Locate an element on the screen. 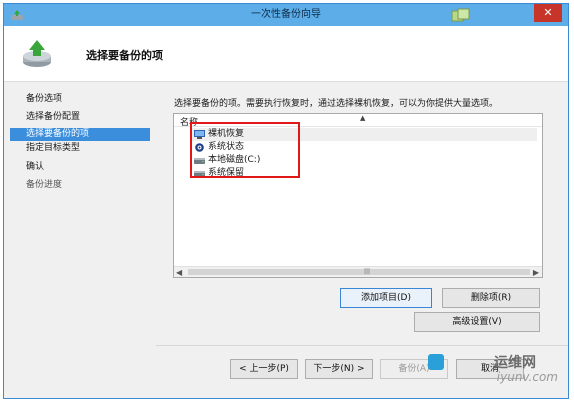  annotation-highlight-box is located at coordinates (245, 150).